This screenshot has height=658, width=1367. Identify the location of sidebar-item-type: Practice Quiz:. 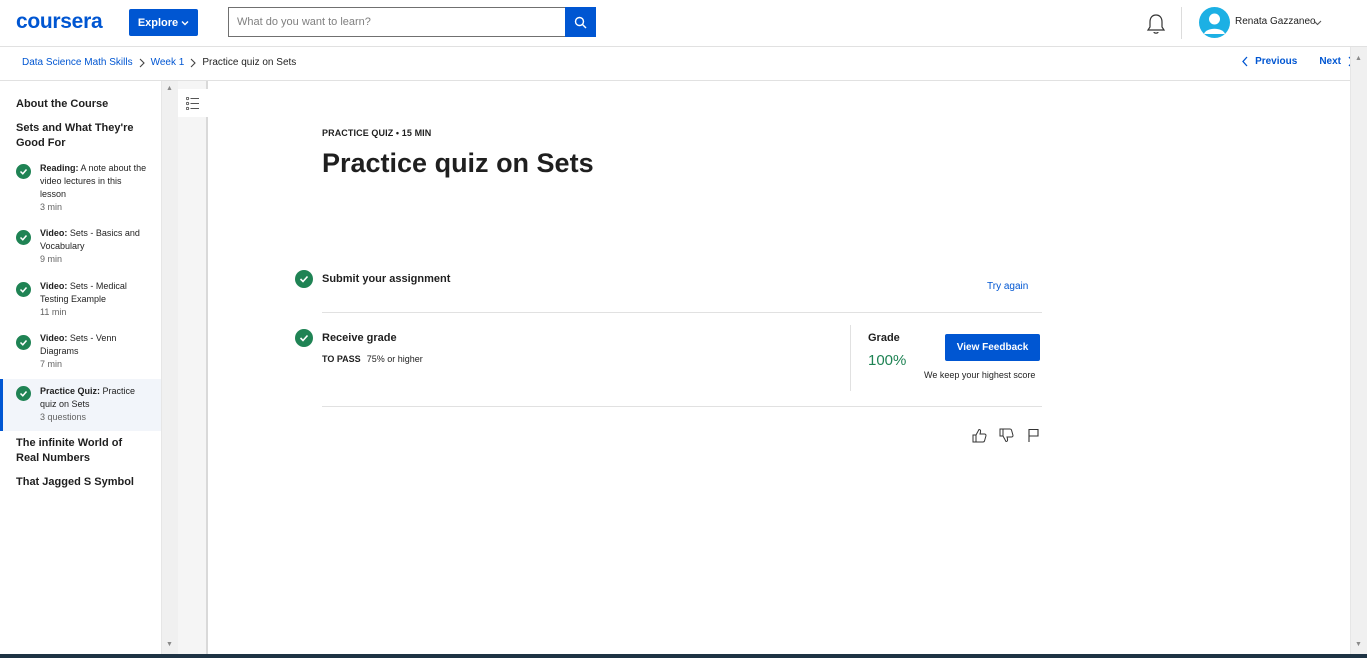
(70, 391).